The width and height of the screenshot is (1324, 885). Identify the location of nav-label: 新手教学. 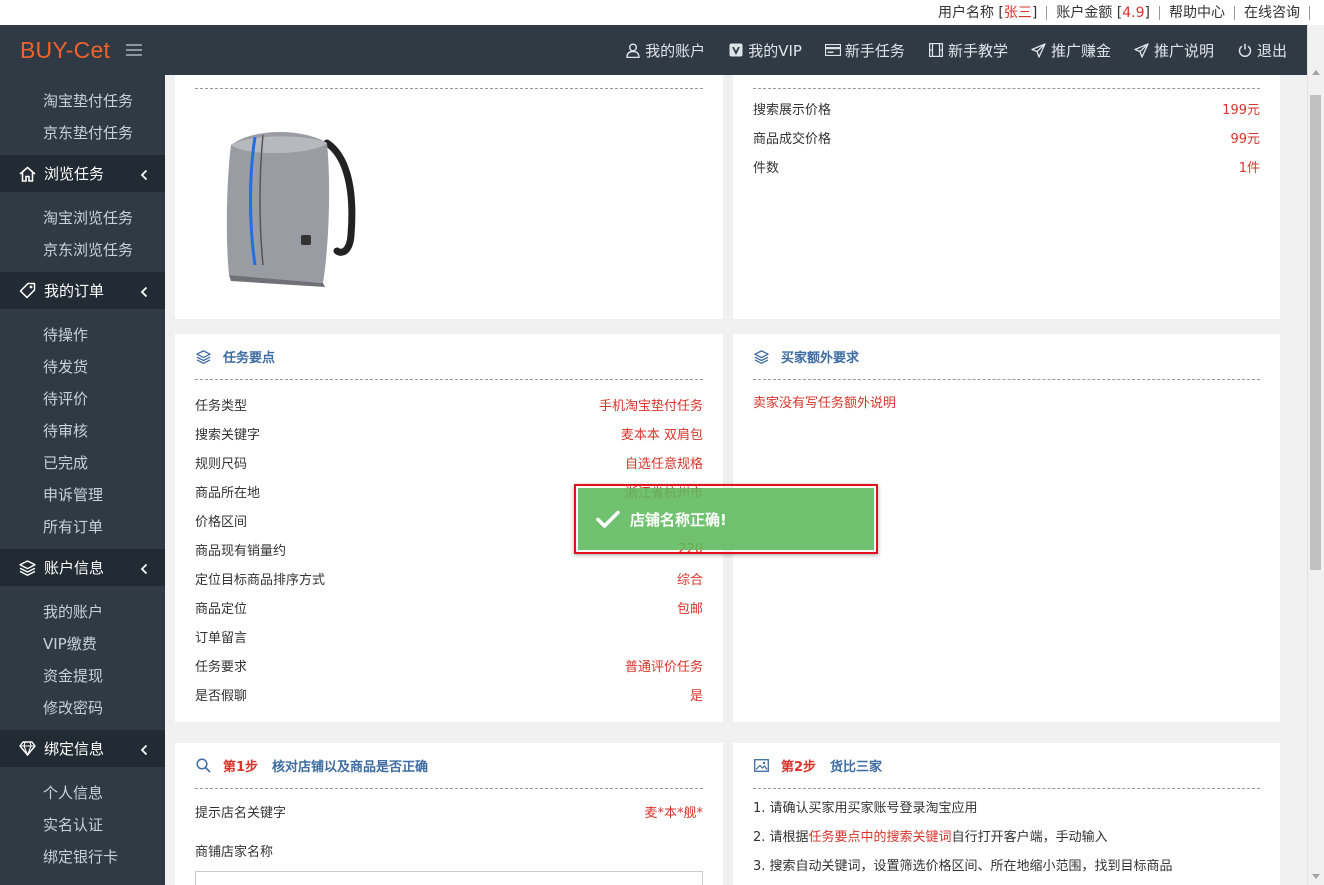
(977, 50).